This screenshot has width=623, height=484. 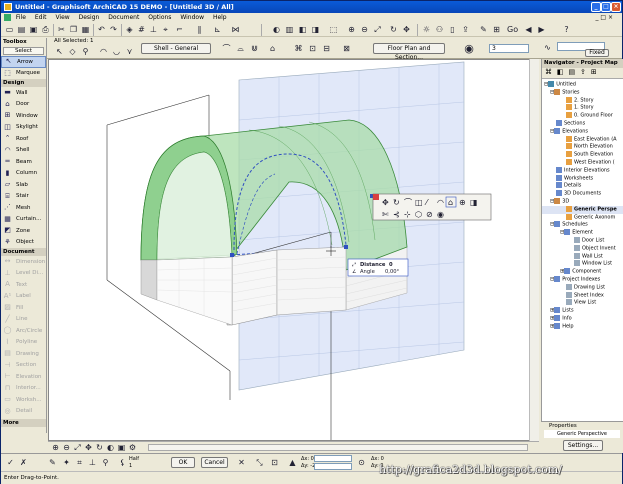 I want to click on floor-plan-icon: ▥, so click(x=289, y=29).